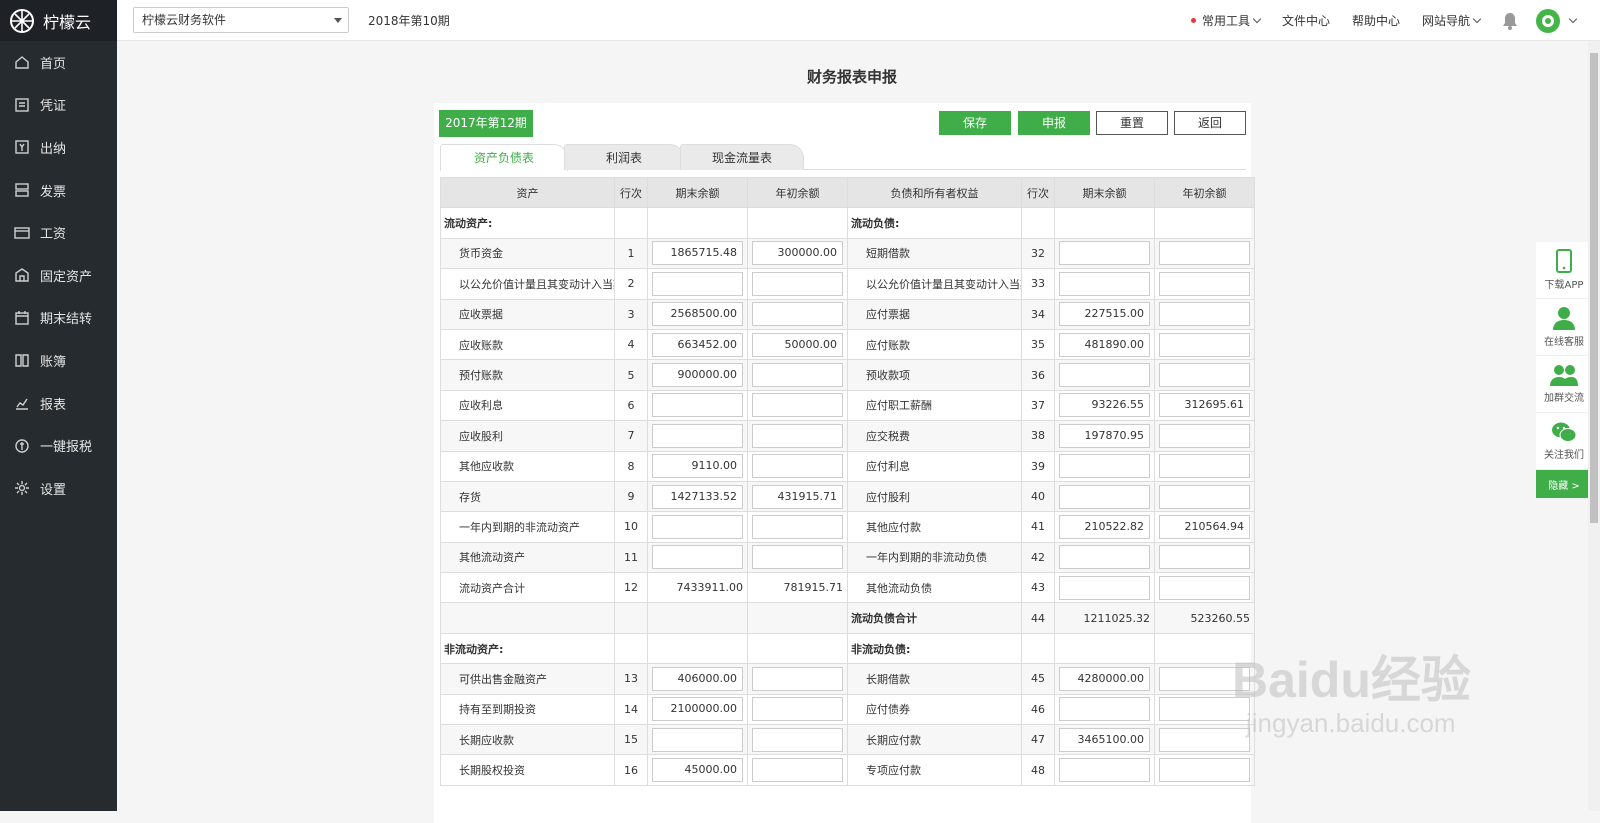 The height and width of the screenshot is (823, 1600). What do you see at coordinates (1594, 288) in the screenshot?
I see `scroll-thumb` at bounding box center [1594, 288].